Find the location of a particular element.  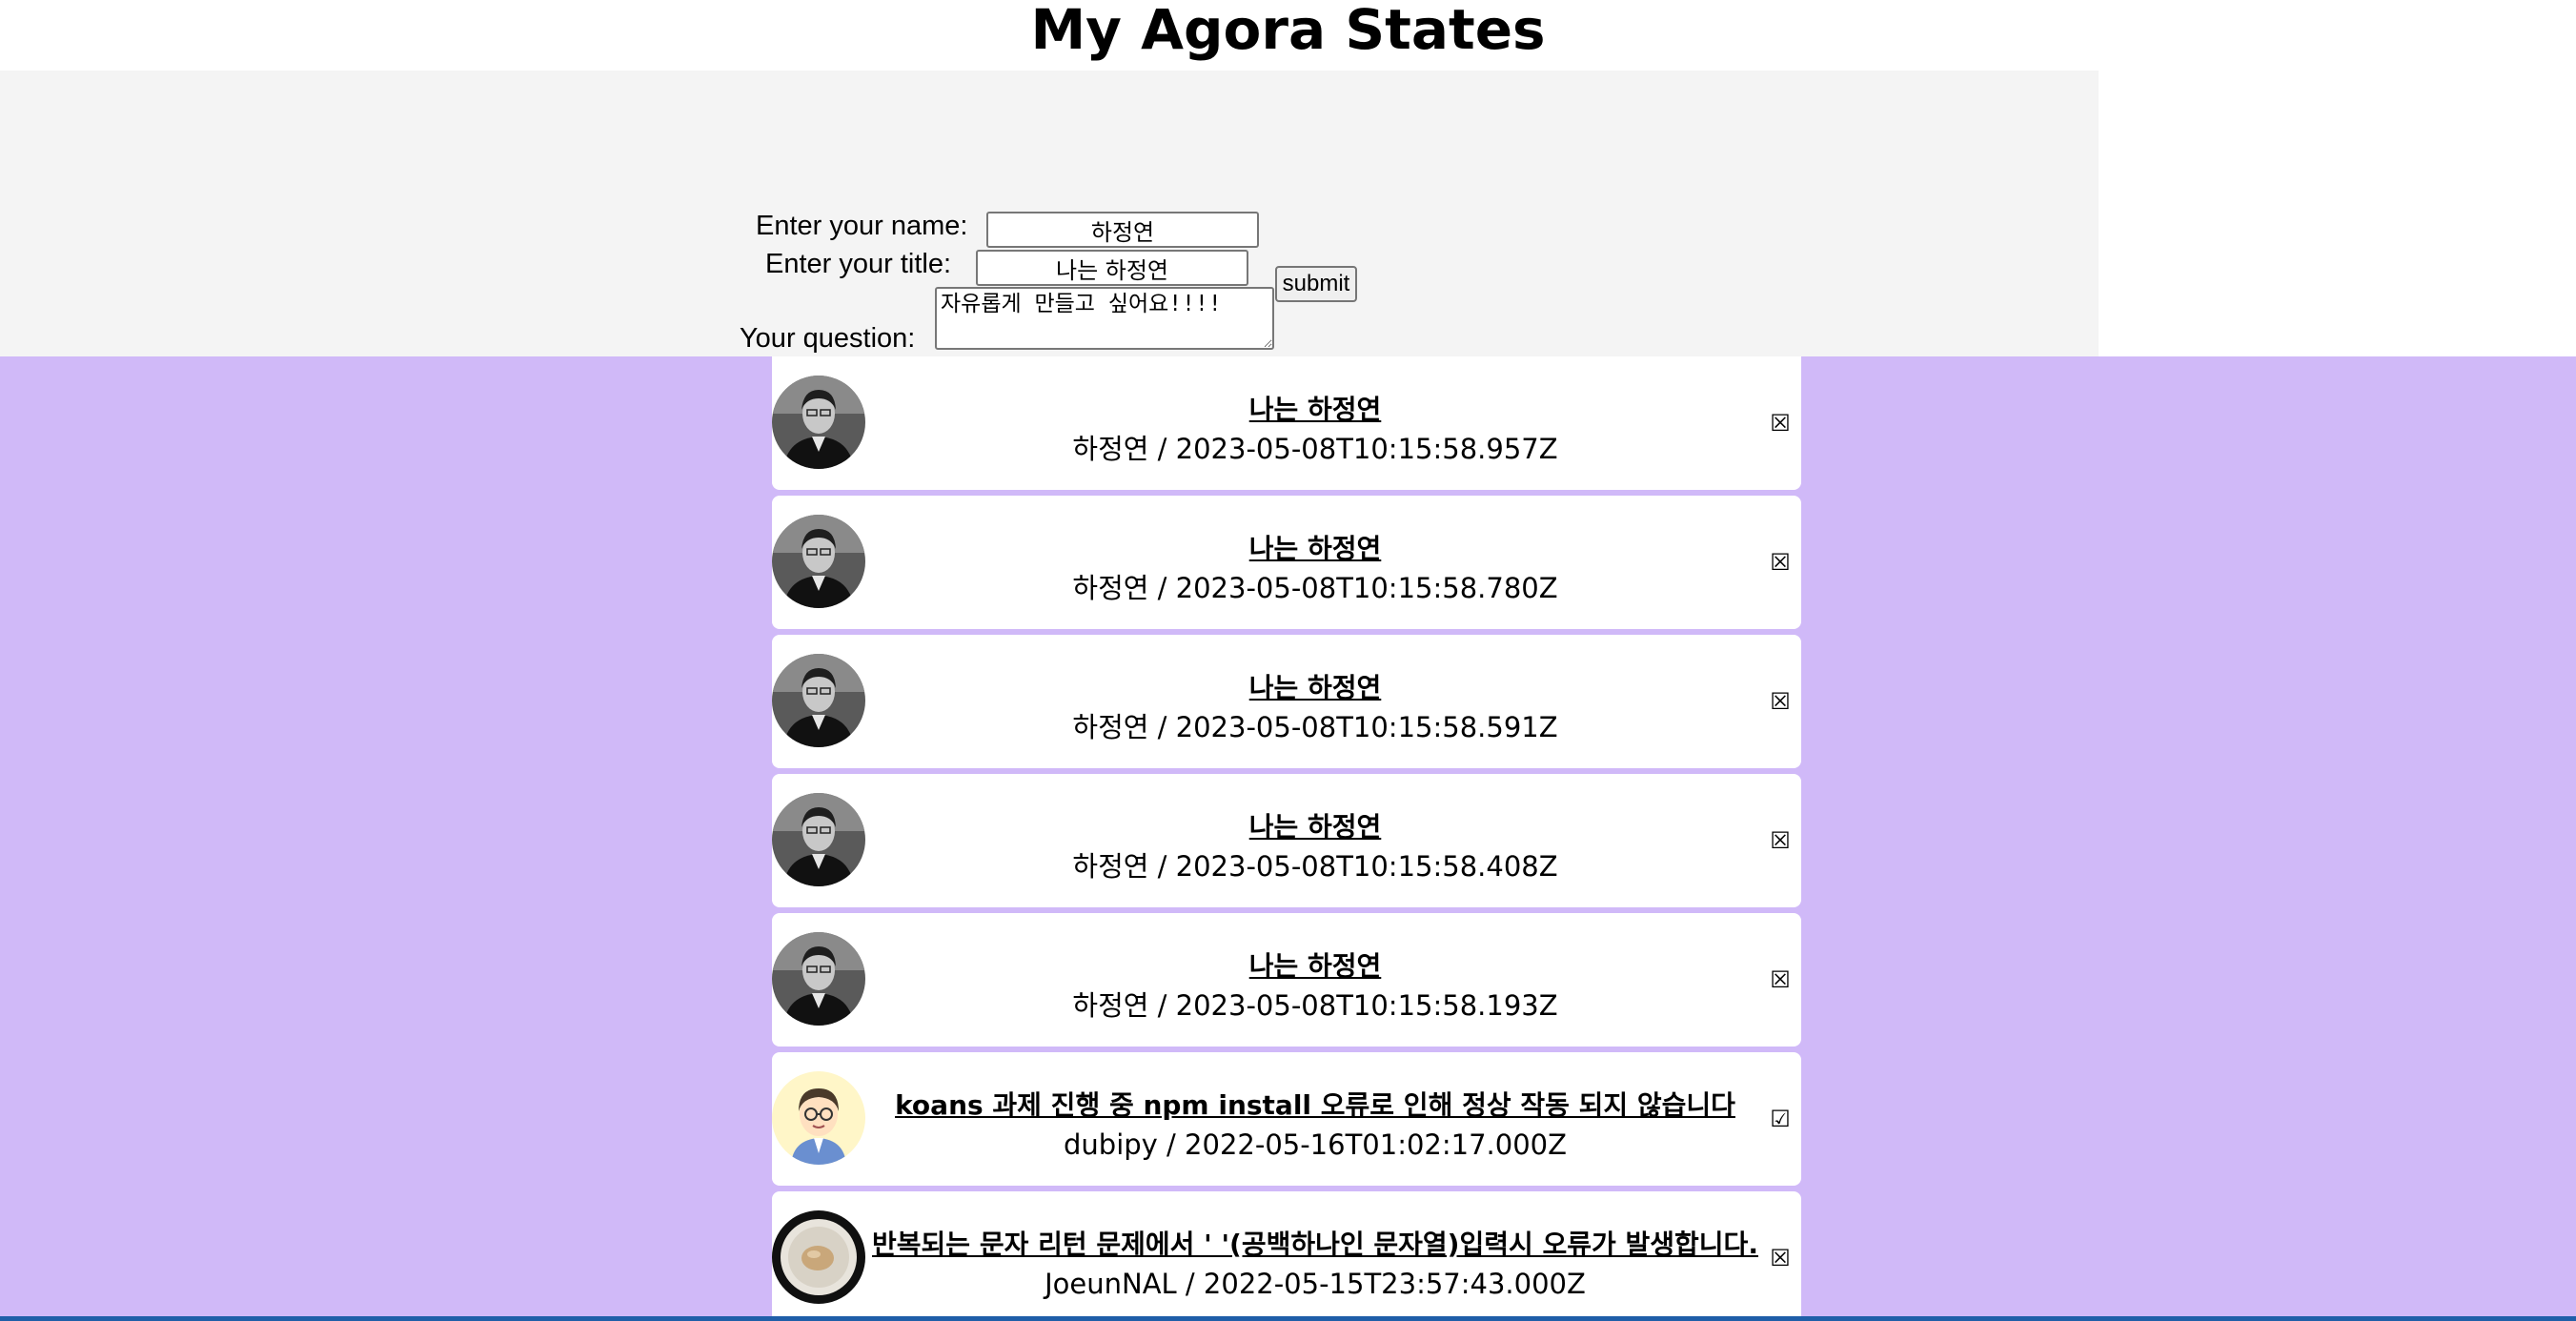

plate-food-avatar-icon is located at coordinates (818, 1257).